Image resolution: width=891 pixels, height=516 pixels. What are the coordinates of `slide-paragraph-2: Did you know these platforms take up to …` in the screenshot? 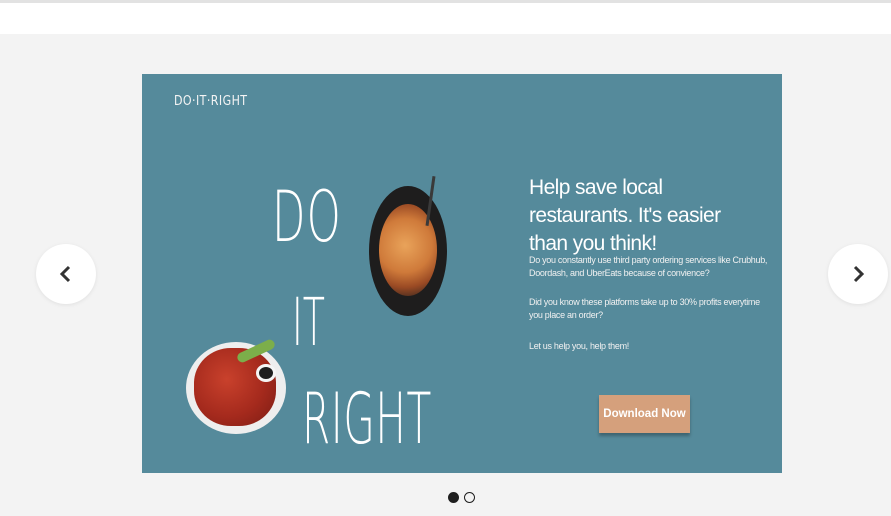 It's located at (644, 309).